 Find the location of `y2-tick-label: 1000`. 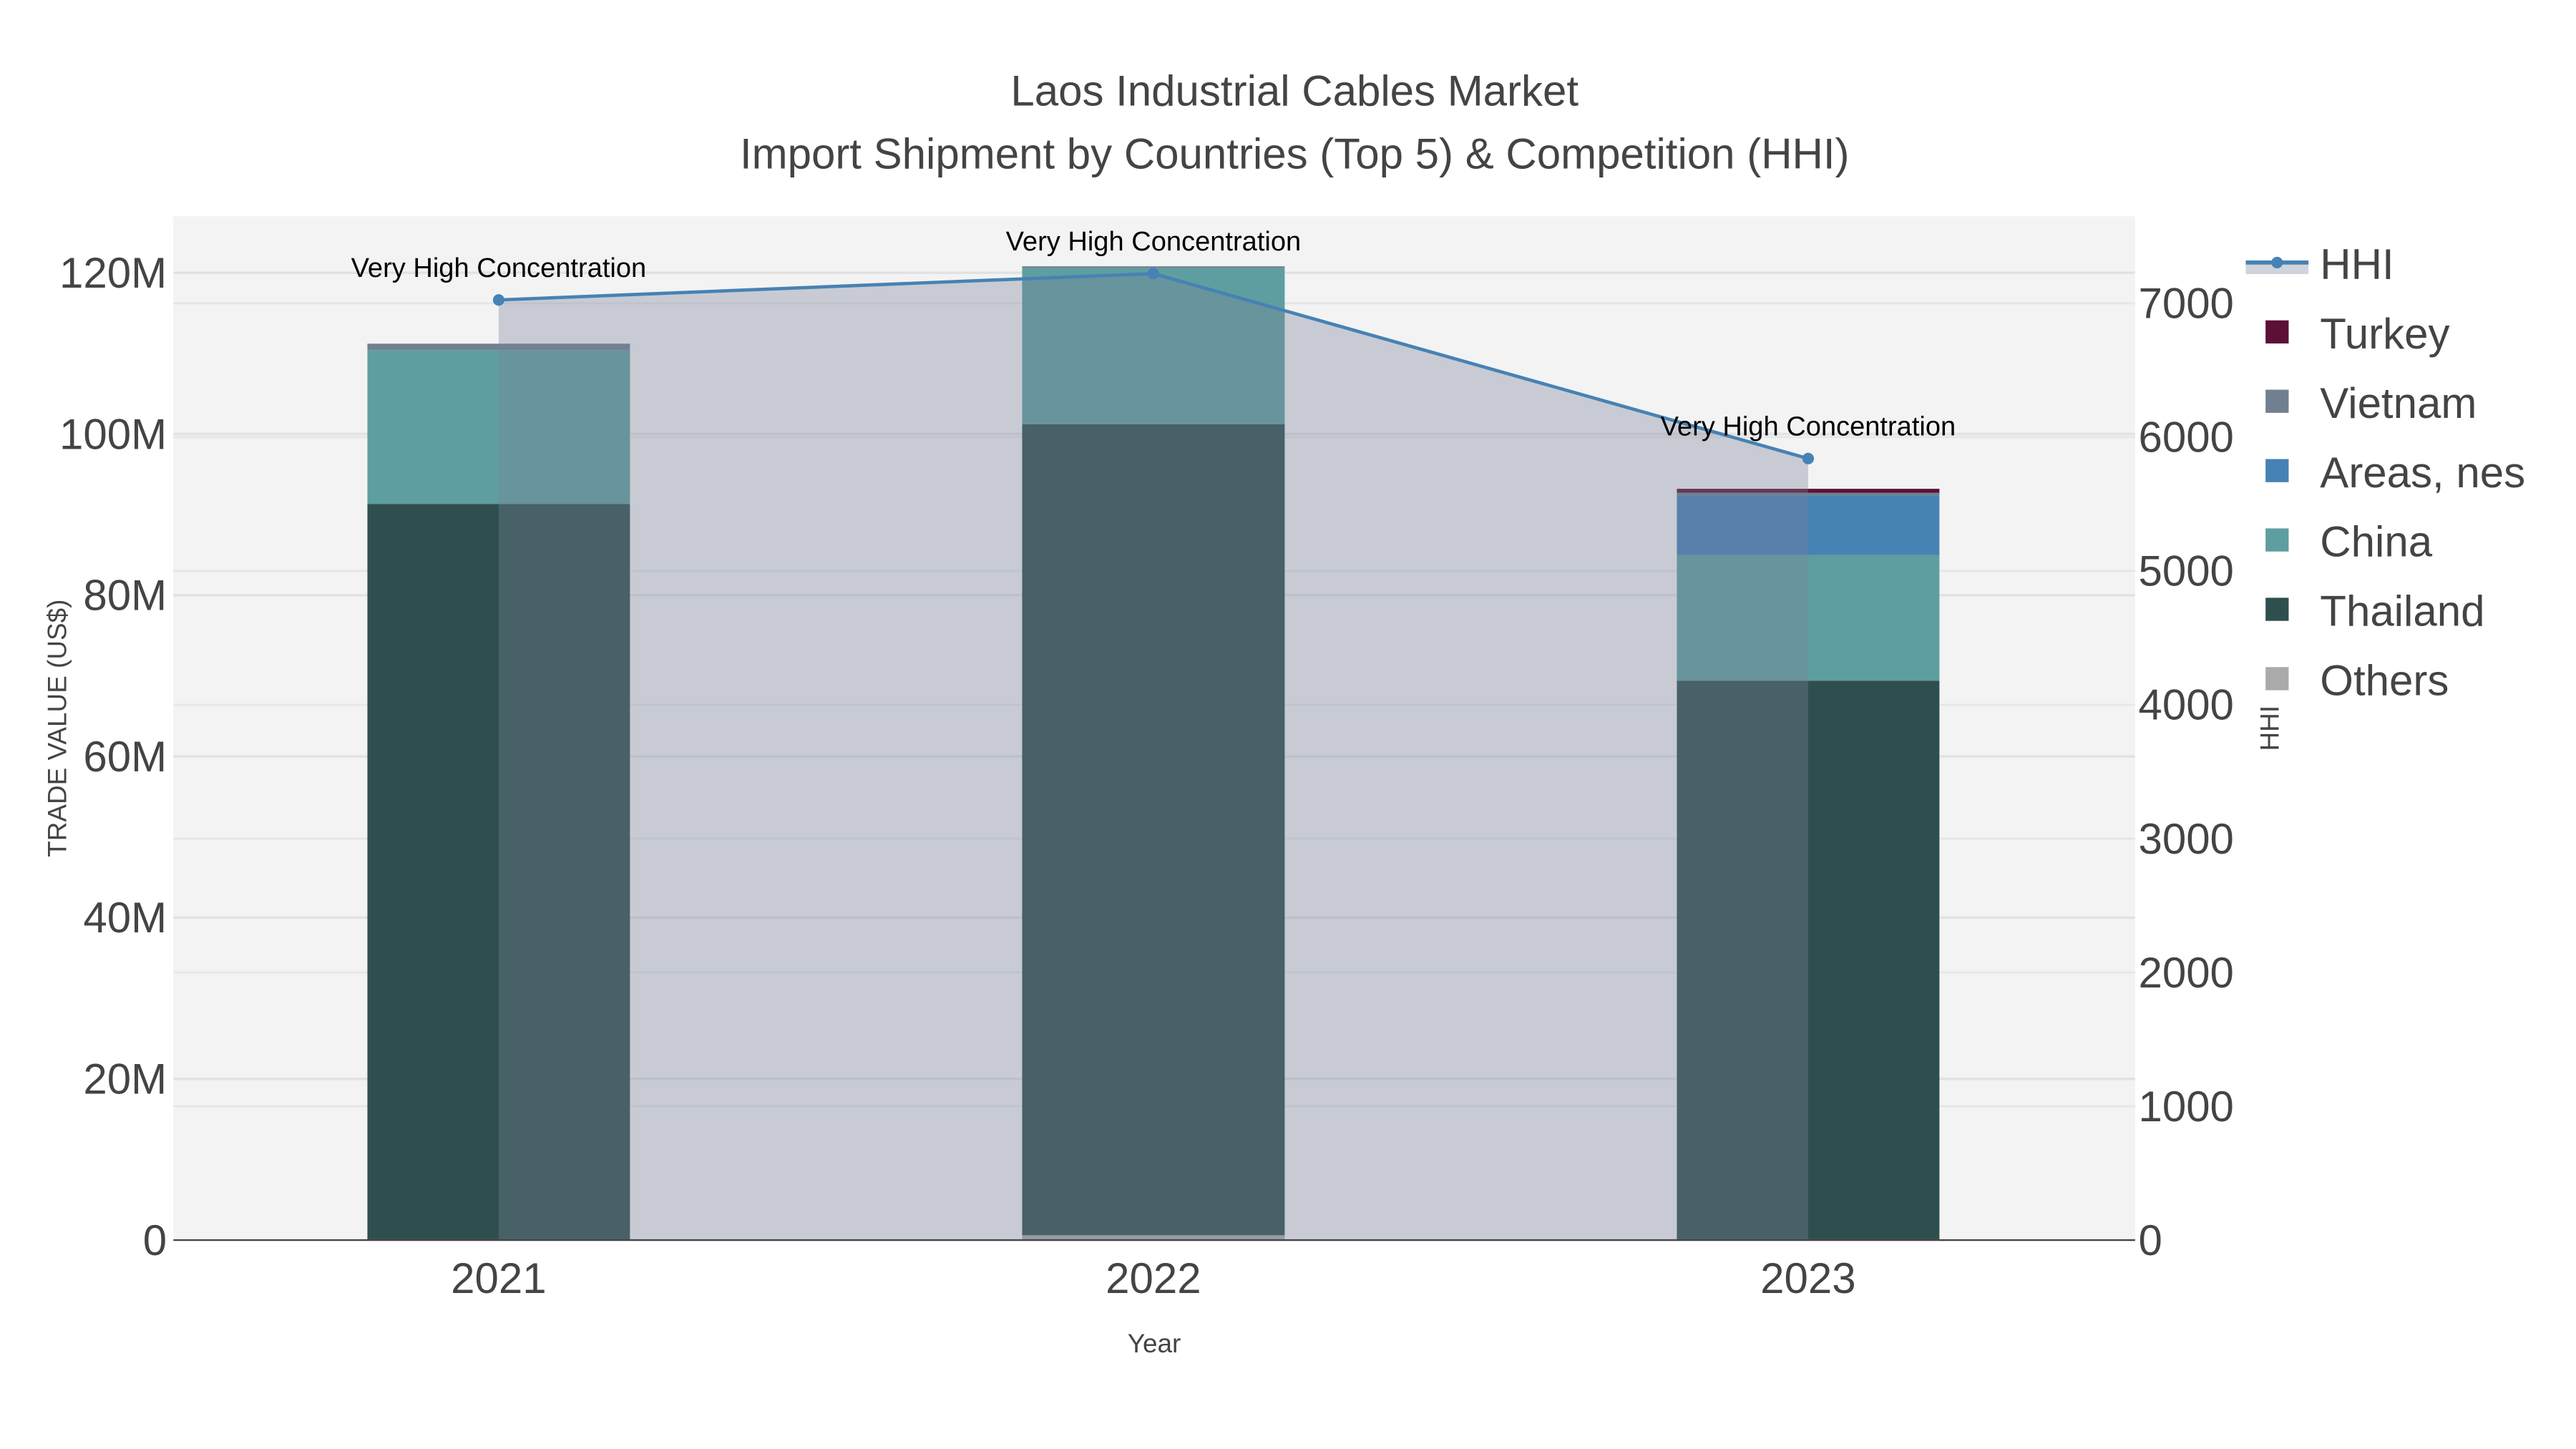

y2-tick-label: 1000 is located at coordinates (2185, 1107).